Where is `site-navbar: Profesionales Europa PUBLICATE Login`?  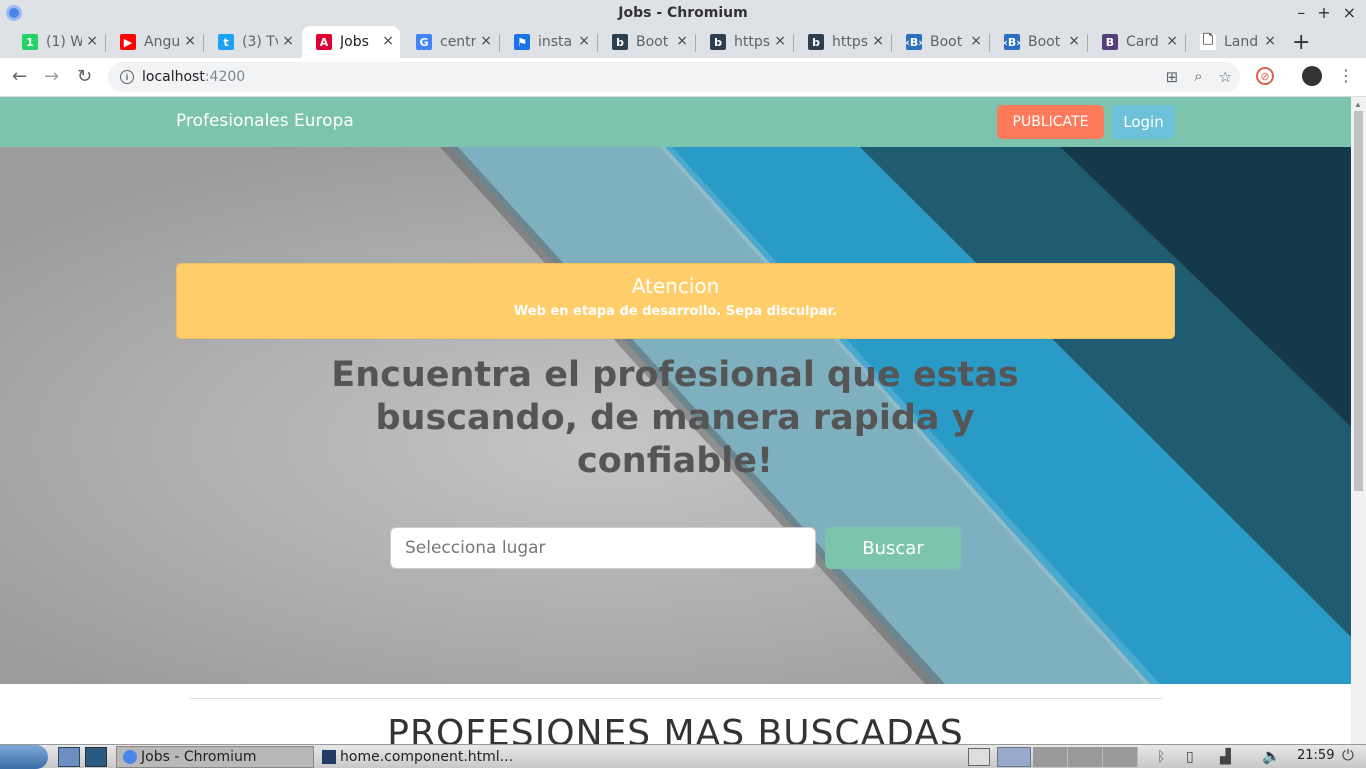 site-navbar: Profesionales Europa PUBLICATE Login is located at coordinates (675, 122).